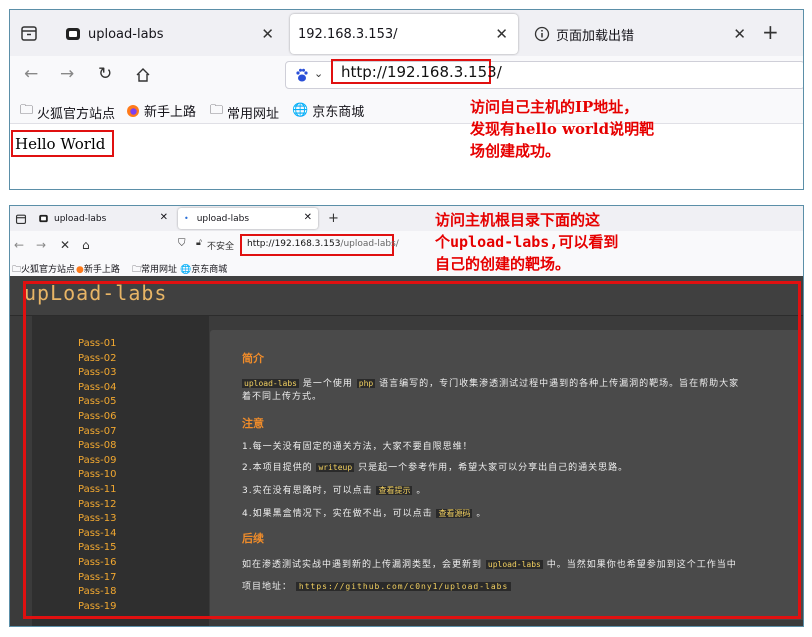 The image size is (812, 637). Describe the element at coordinates (640, 34) in the screenshot. I see `tab-load-error: 页面加载出错 ✕` at that location.